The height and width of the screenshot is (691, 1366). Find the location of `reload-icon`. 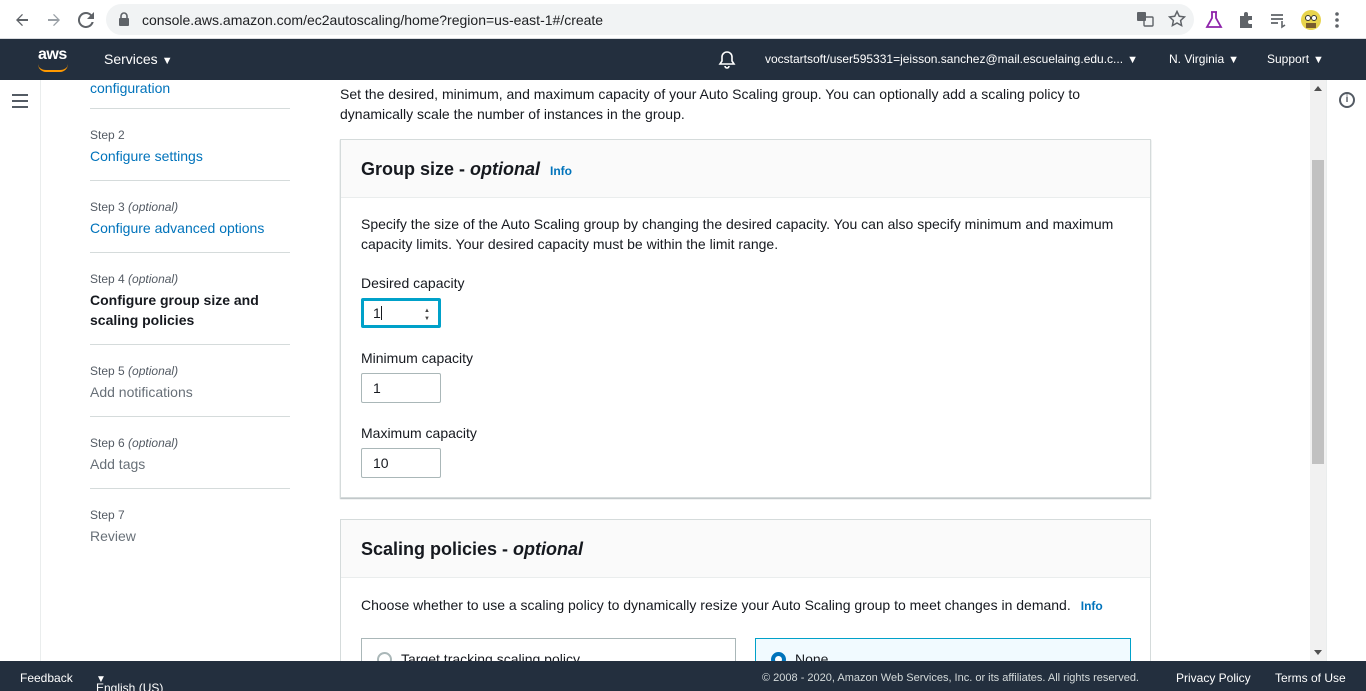

reload-icon is located at coordinates (86, 20).